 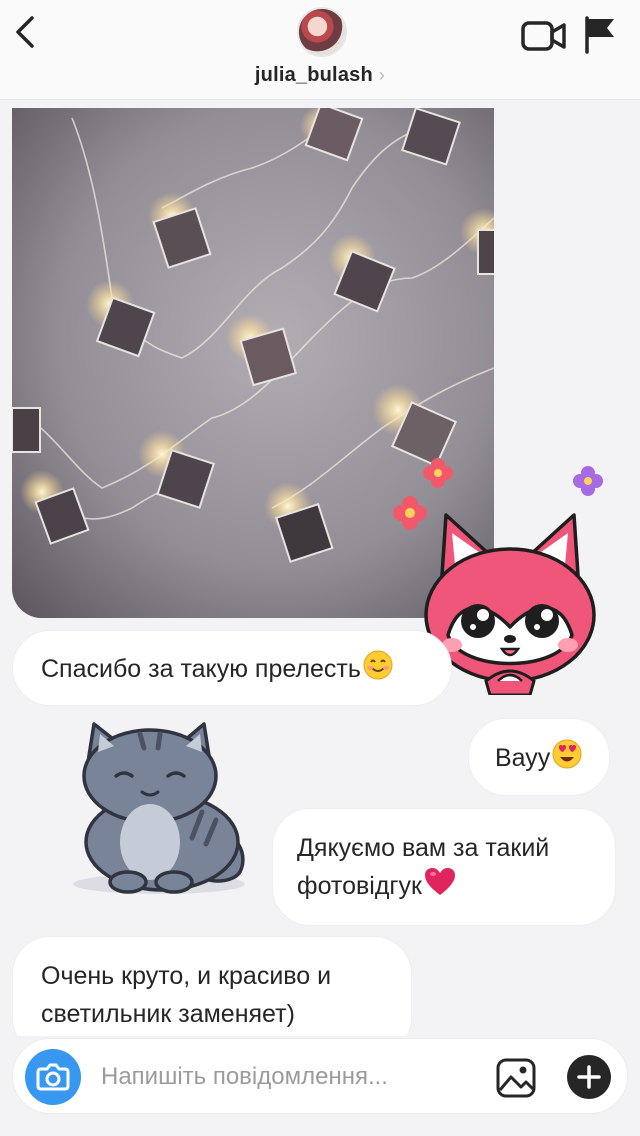 I want to click on back-button, so click(x=28, y=32).